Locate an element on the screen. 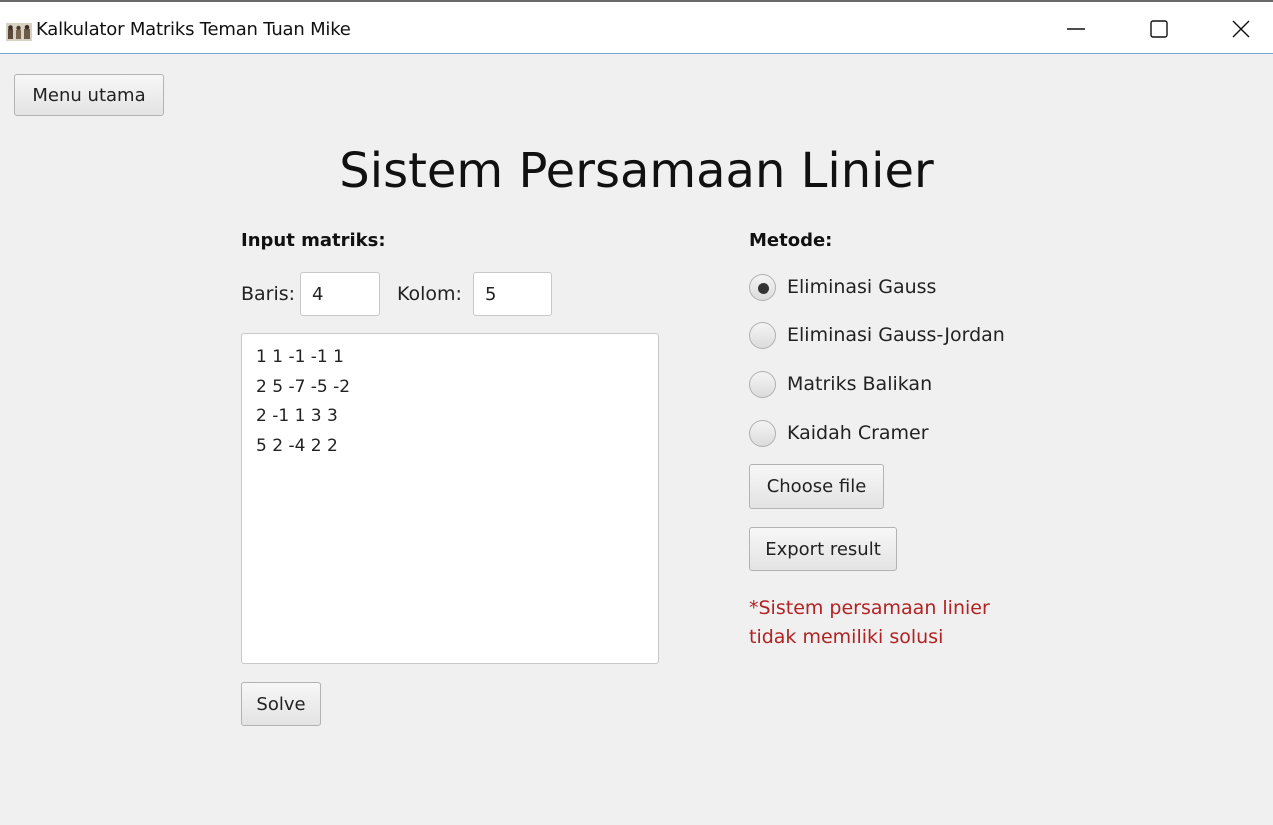  rows-label: Baris: is located at coordinates (268, 294).